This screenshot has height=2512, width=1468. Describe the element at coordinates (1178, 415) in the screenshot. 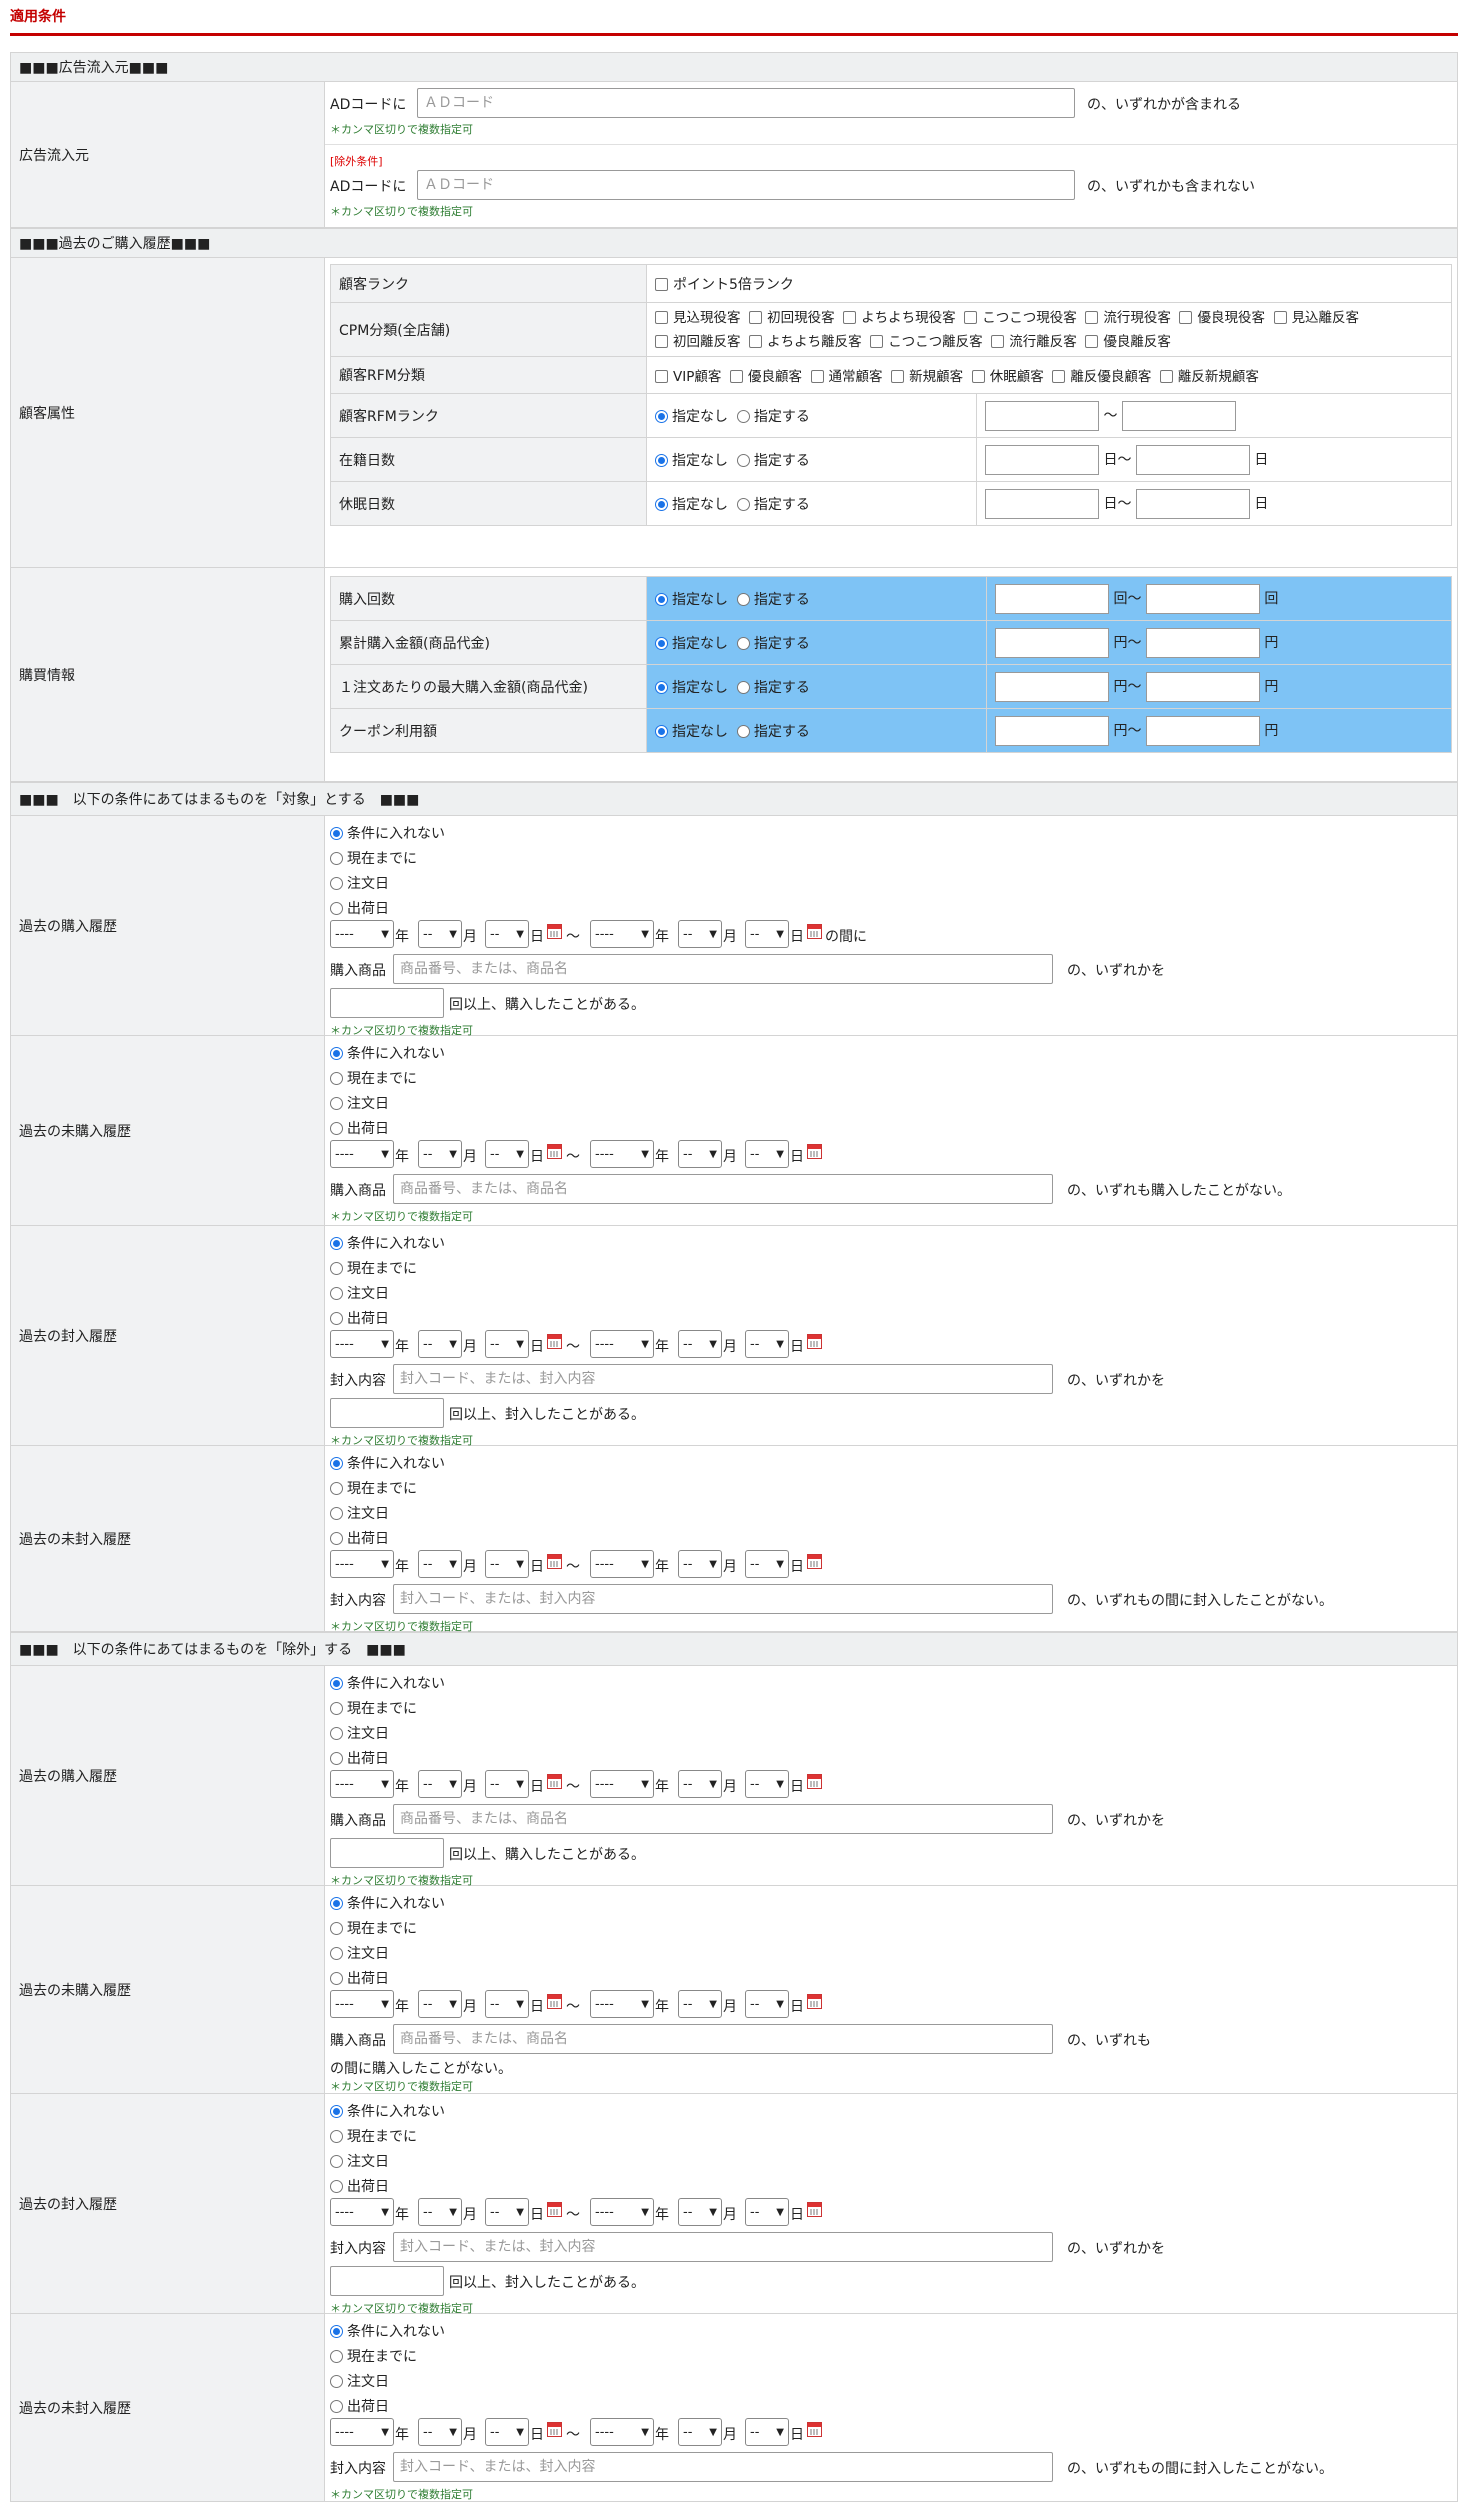

I see `rfm-rank-to-input` at that location.